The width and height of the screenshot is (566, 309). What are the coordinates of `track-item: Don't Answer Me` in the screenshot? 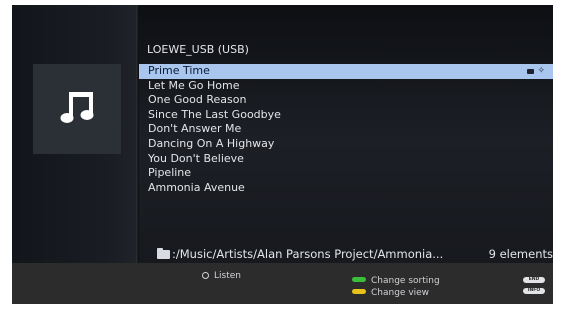 It's located at (346, 129).